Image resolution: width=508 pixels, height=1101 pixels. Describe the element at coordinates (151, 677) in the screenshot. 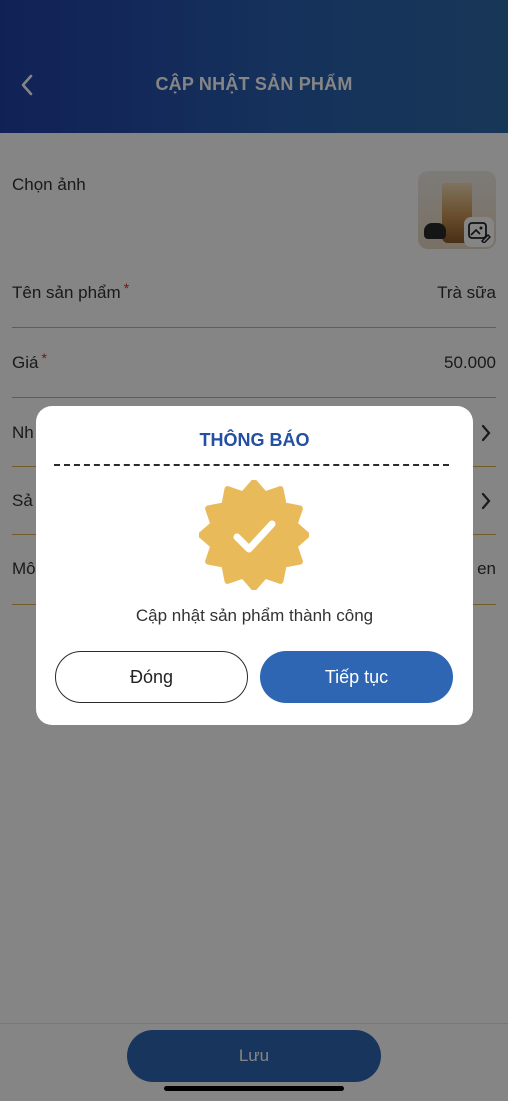

I see `close-button: Đóng` at that location.